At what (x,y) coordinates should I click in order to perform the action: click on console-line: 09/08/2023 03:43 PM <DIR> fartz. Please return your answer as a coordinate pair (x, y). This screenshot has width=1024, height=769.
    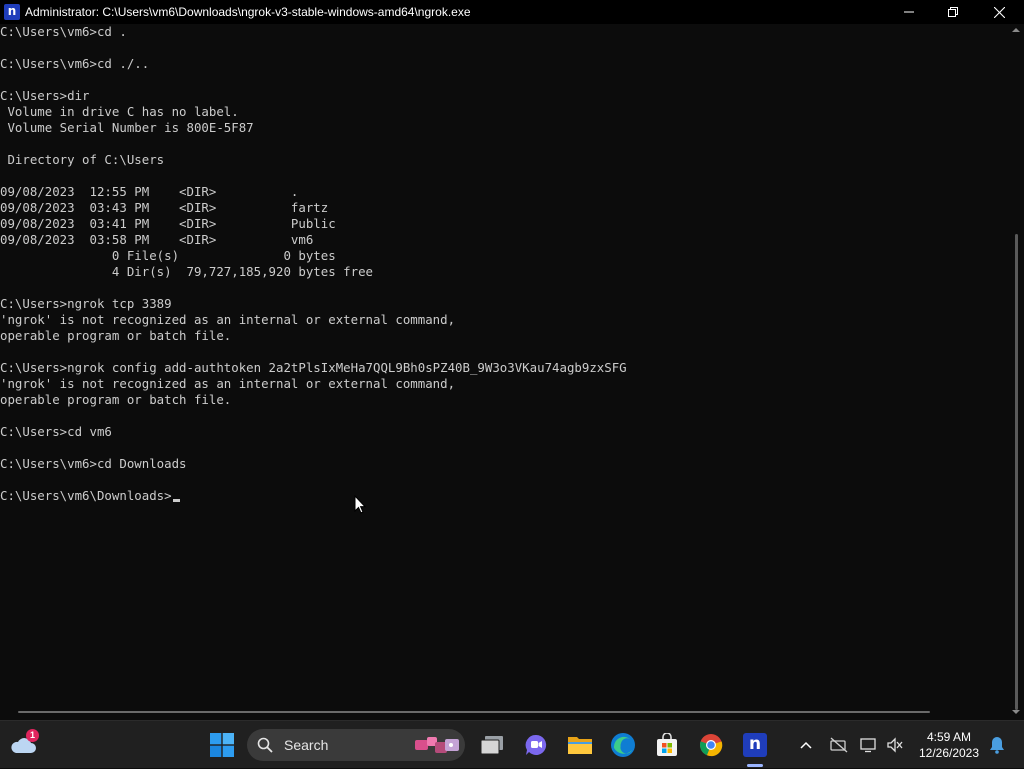
    Looking at the image, I should click on (164, 207).